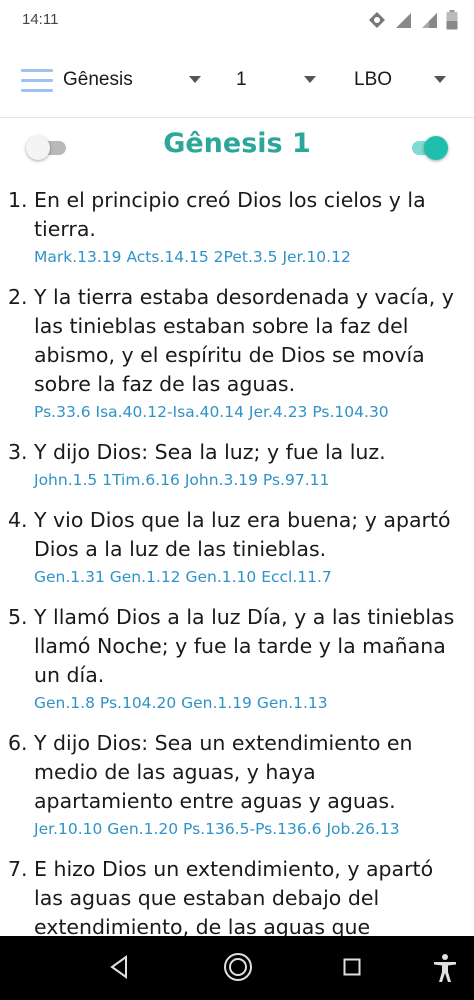  Describe the element at coordinates (37, 81) in the screenshot. I see `menu-icon` at that location.